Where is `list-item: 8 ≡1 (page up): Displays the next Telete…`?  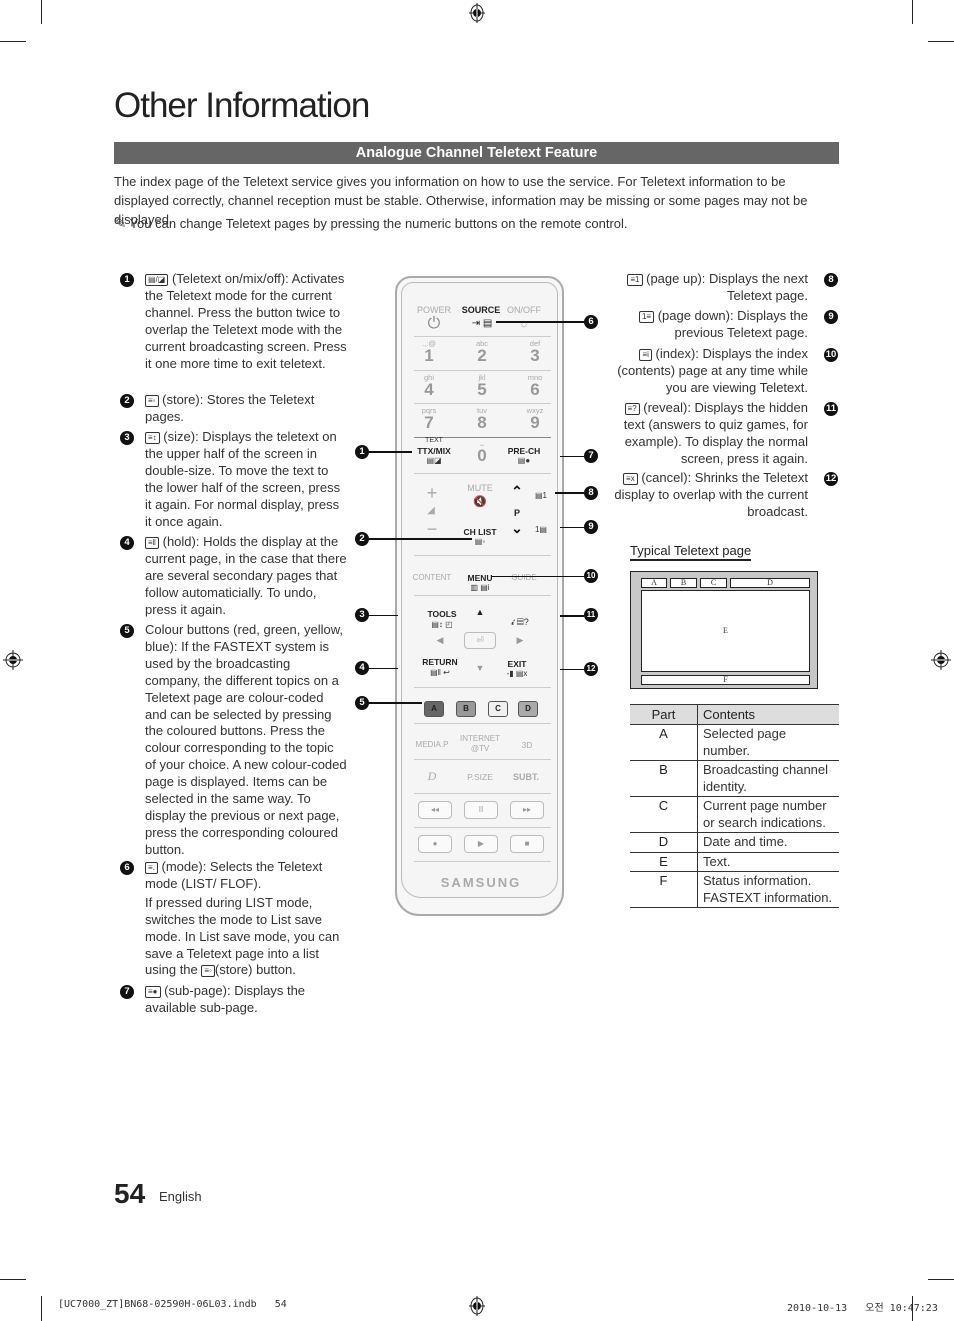
list-item: 8 ≡1 (page up): Displays the next Telete… is located at coordinates (724, 288).